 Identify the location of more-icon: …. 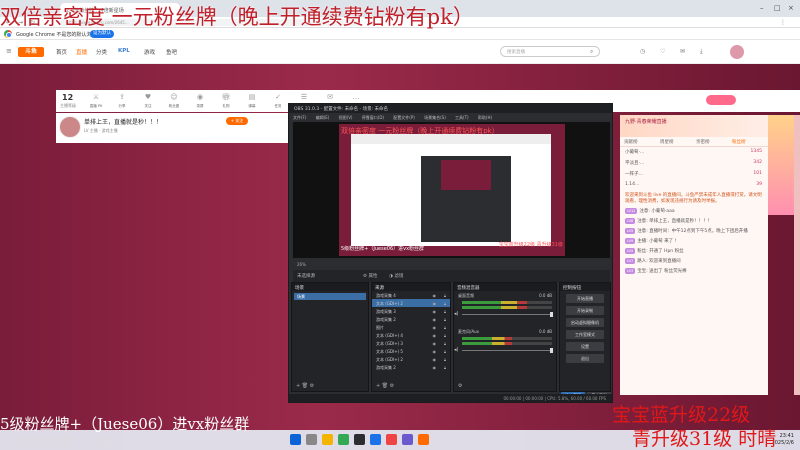
(356, 97).